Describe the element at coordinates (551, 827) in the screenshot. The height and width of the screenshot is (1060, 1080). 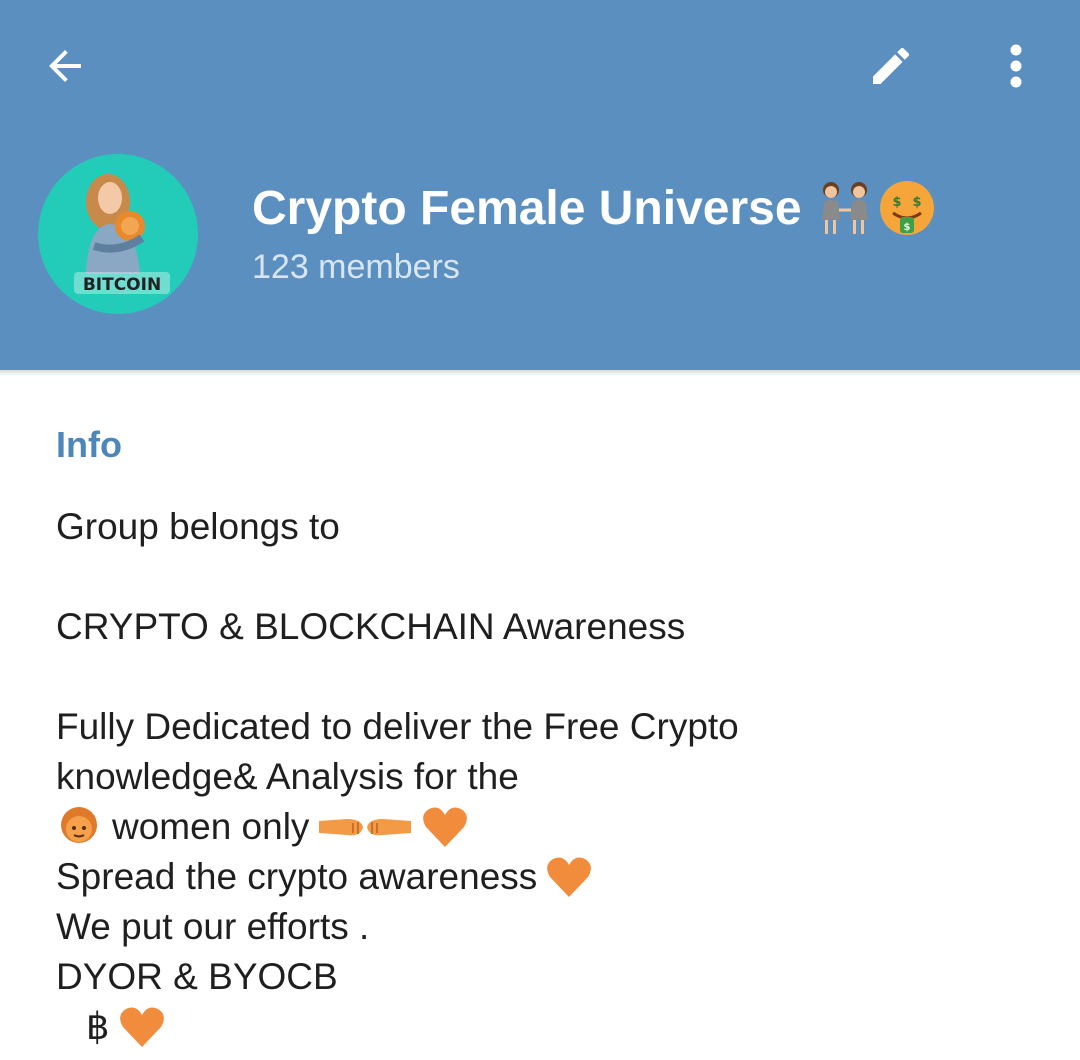
I see `description-line-women: women only` at that location.